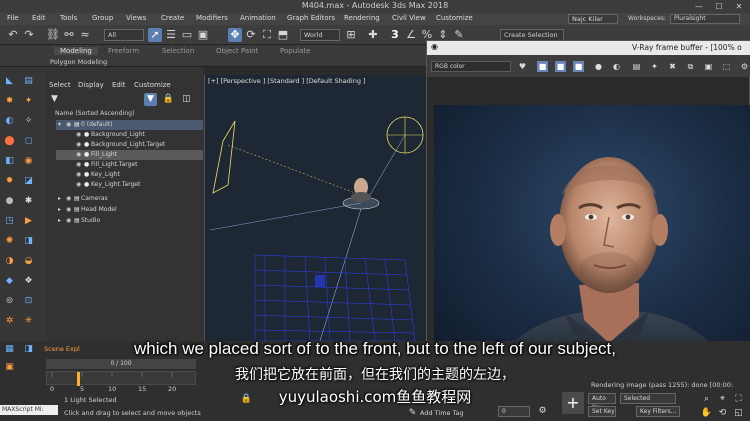 This screenshot has width=750, height=421. Describe the element at coordinates (155, 35) in the screenshot. I see `select-object-icon: ➚` at that location.